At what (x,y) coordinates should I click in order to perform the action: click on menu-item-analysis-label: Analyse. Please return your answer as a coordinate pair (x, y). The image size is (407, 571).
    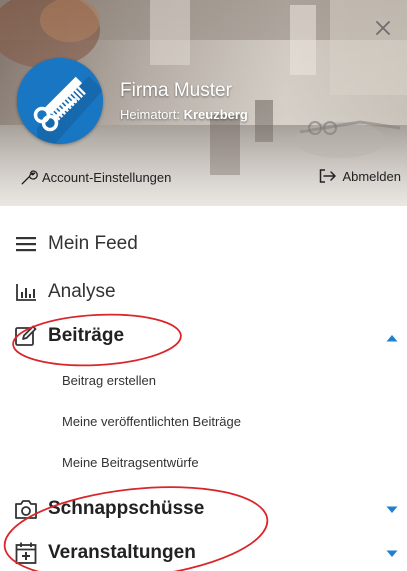
    Looking at the image, I should click on (82, 291).